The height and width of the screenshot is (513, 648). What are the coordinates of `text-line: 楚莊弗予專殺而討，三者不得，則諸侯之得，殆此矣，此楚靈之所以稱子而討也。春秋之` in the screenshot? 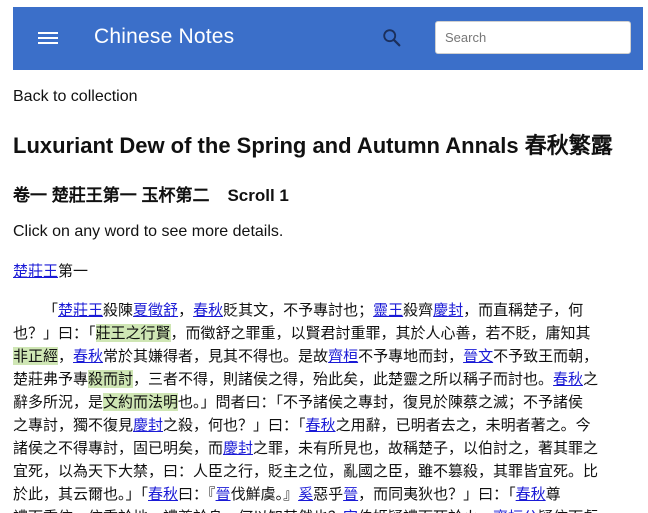 It's located at (326, 379).